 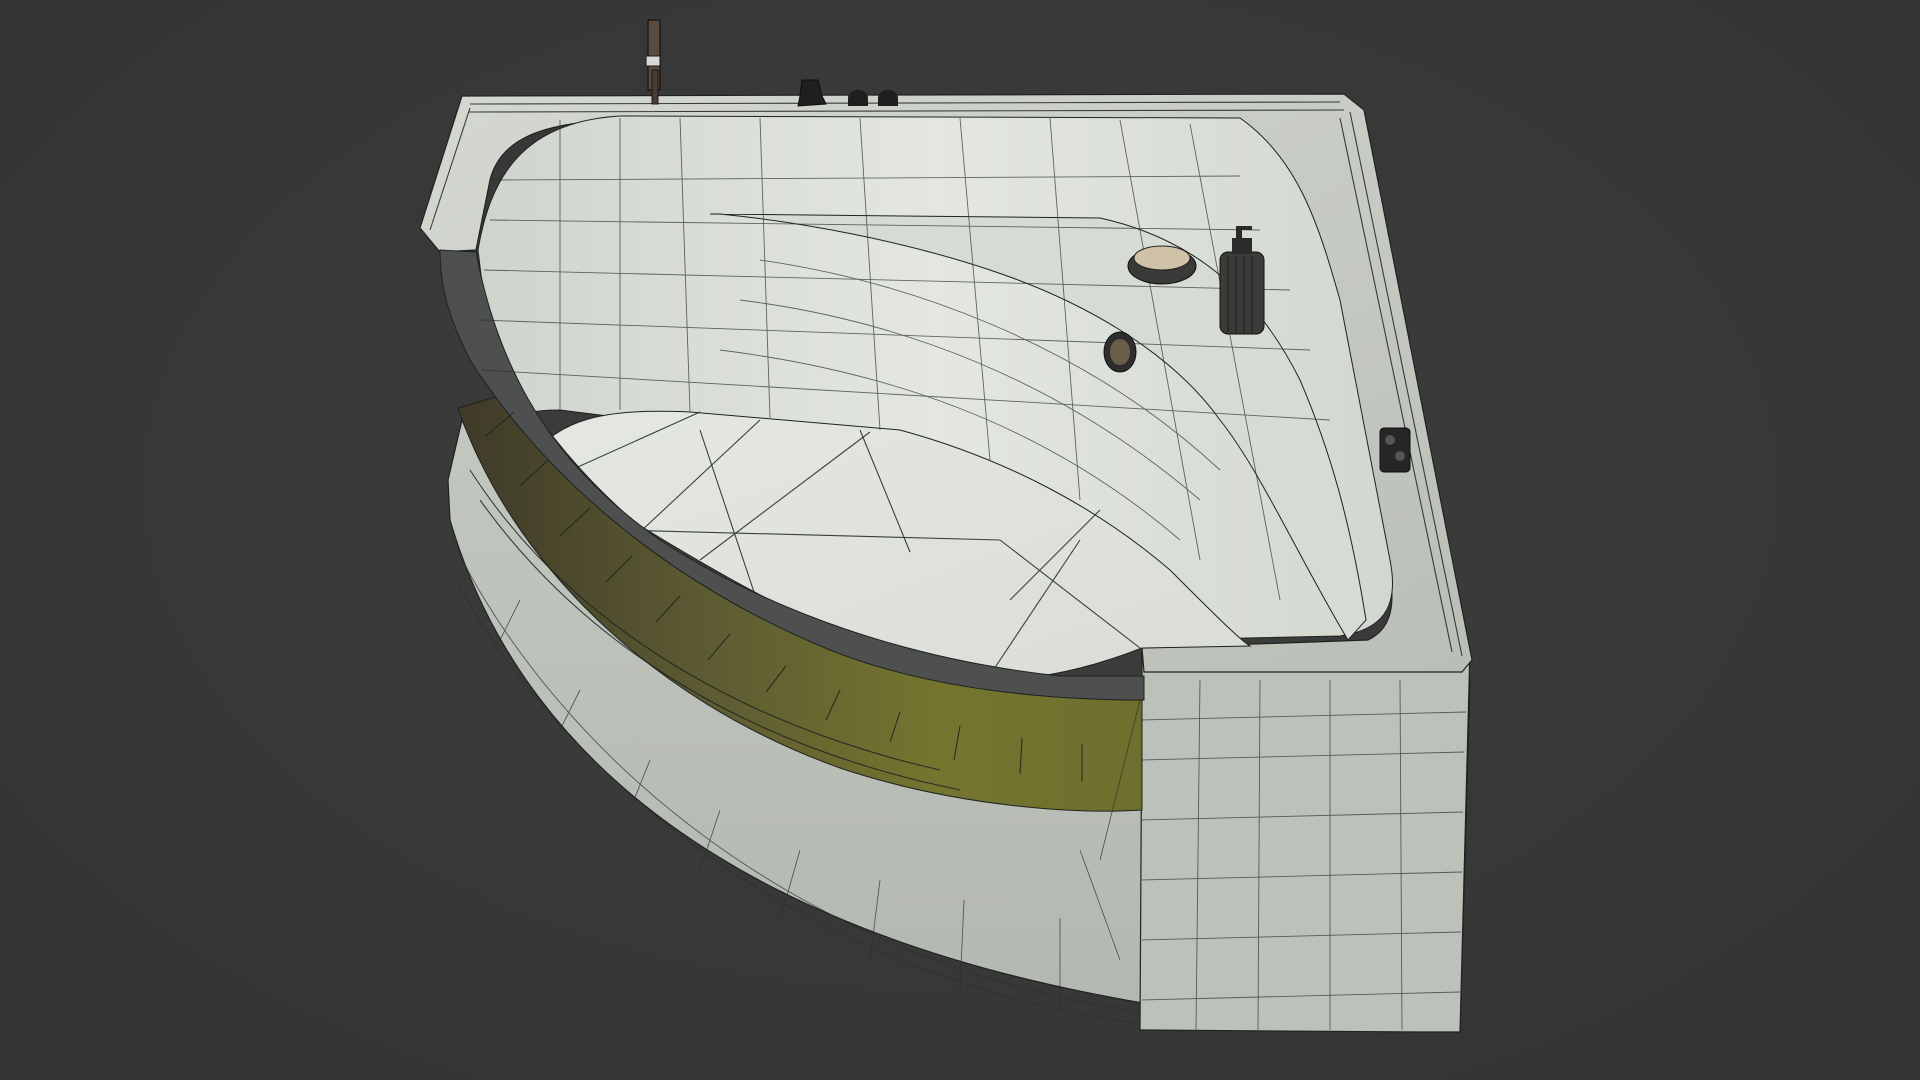 What do you see at coordinates (812, 93) in the screenshot?
I see `mixer-tap-icon` at bounding box center [812, 93].